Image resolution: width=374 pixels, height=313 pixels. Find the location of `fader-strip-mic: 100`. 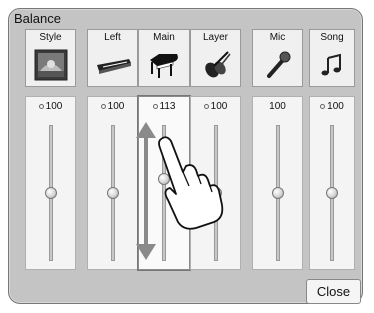

fader-strip-mic: 100 is located at coordinates (277, 183).